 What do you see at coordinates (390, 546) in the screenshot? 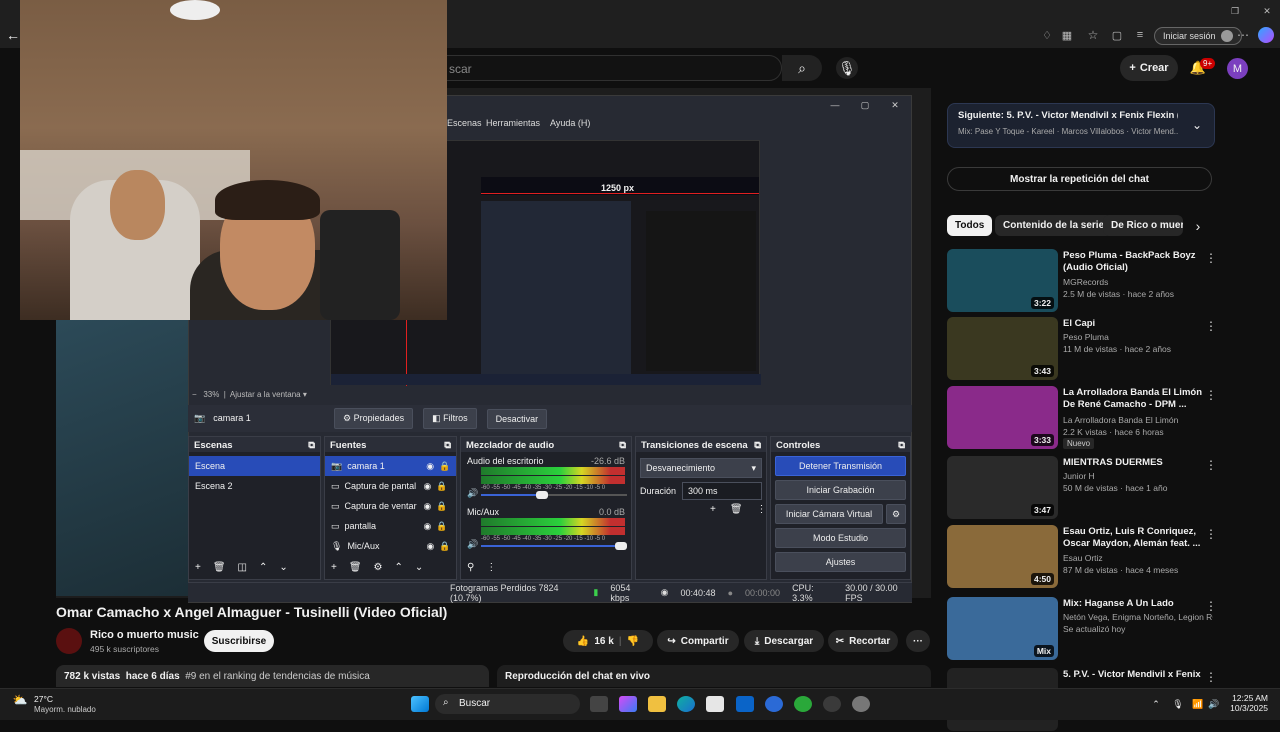
I see `source-item: 🎙 Mic/Aux ◉ 🔒` at bounding box center [390, 546].